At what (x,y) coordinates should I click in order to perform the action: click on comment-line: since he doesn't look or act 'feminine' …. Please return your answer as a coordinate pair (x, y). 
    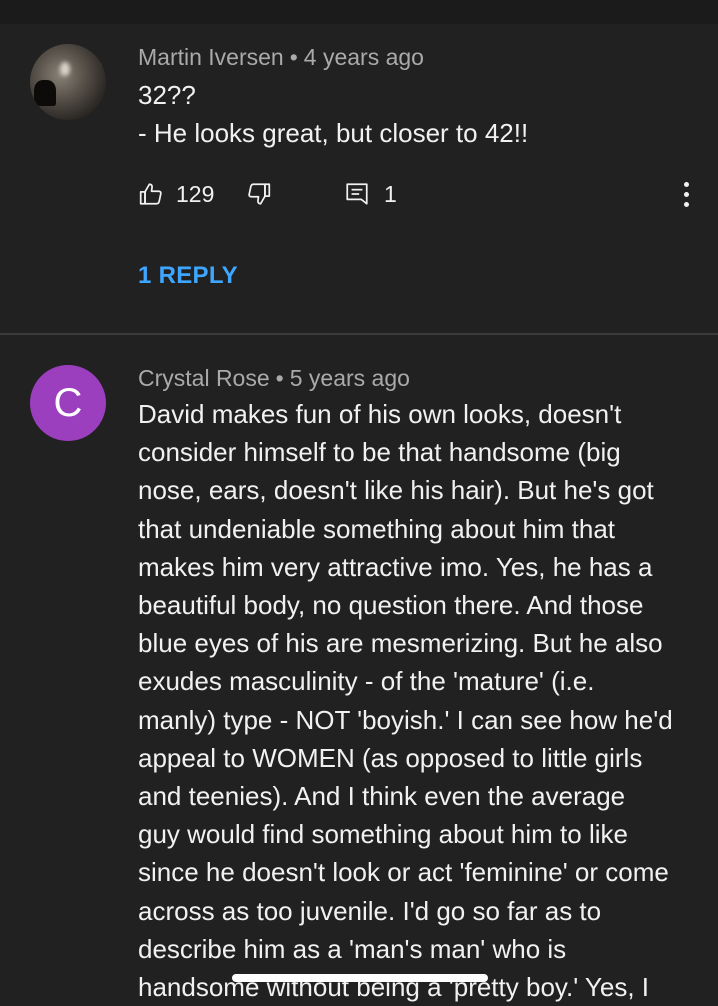
    Looking at the image, I should click on (403, 872).